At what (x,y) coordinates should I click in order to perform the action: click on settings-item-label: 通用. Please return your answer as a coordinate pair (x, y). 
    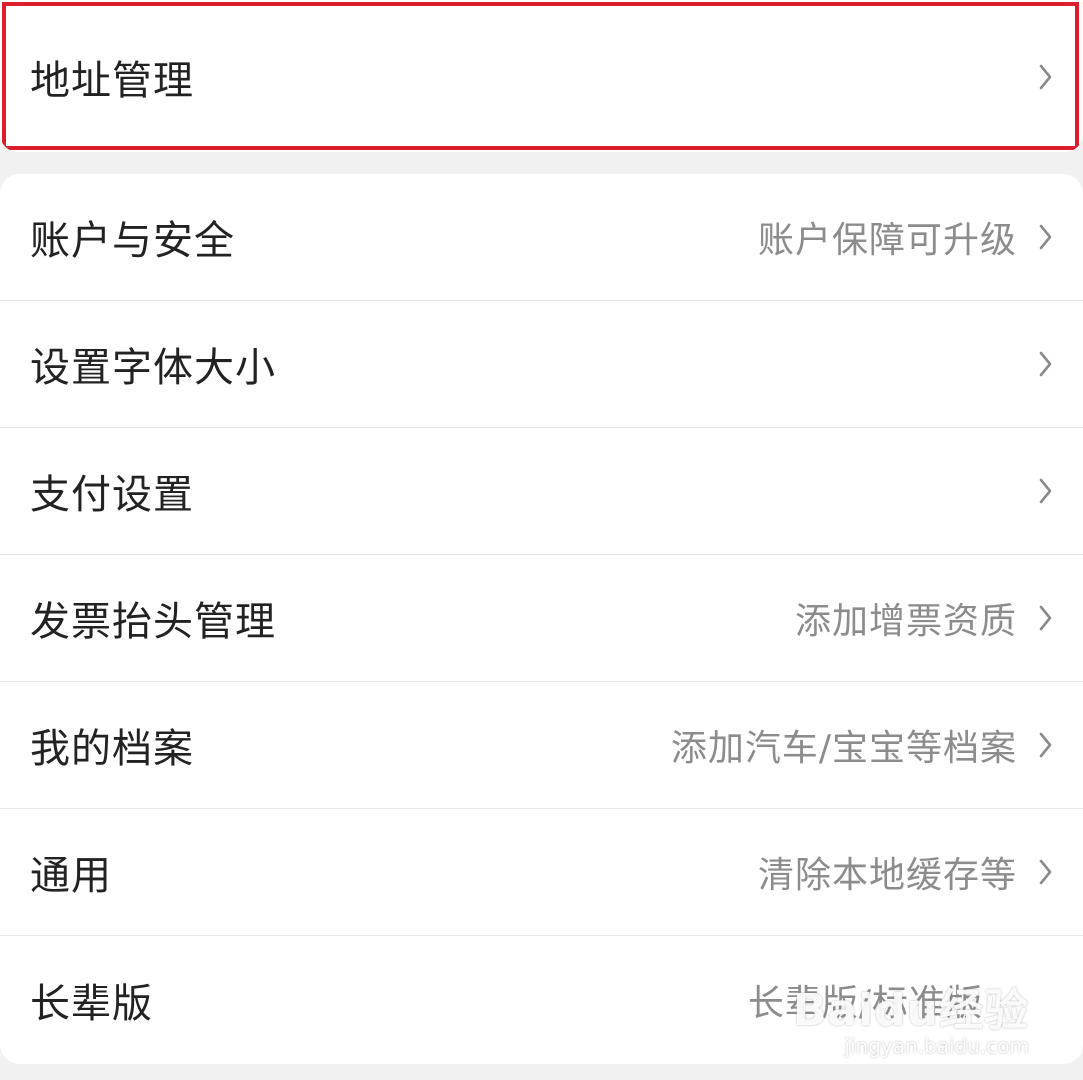
    Looking at the image, I should click on (71, 876).